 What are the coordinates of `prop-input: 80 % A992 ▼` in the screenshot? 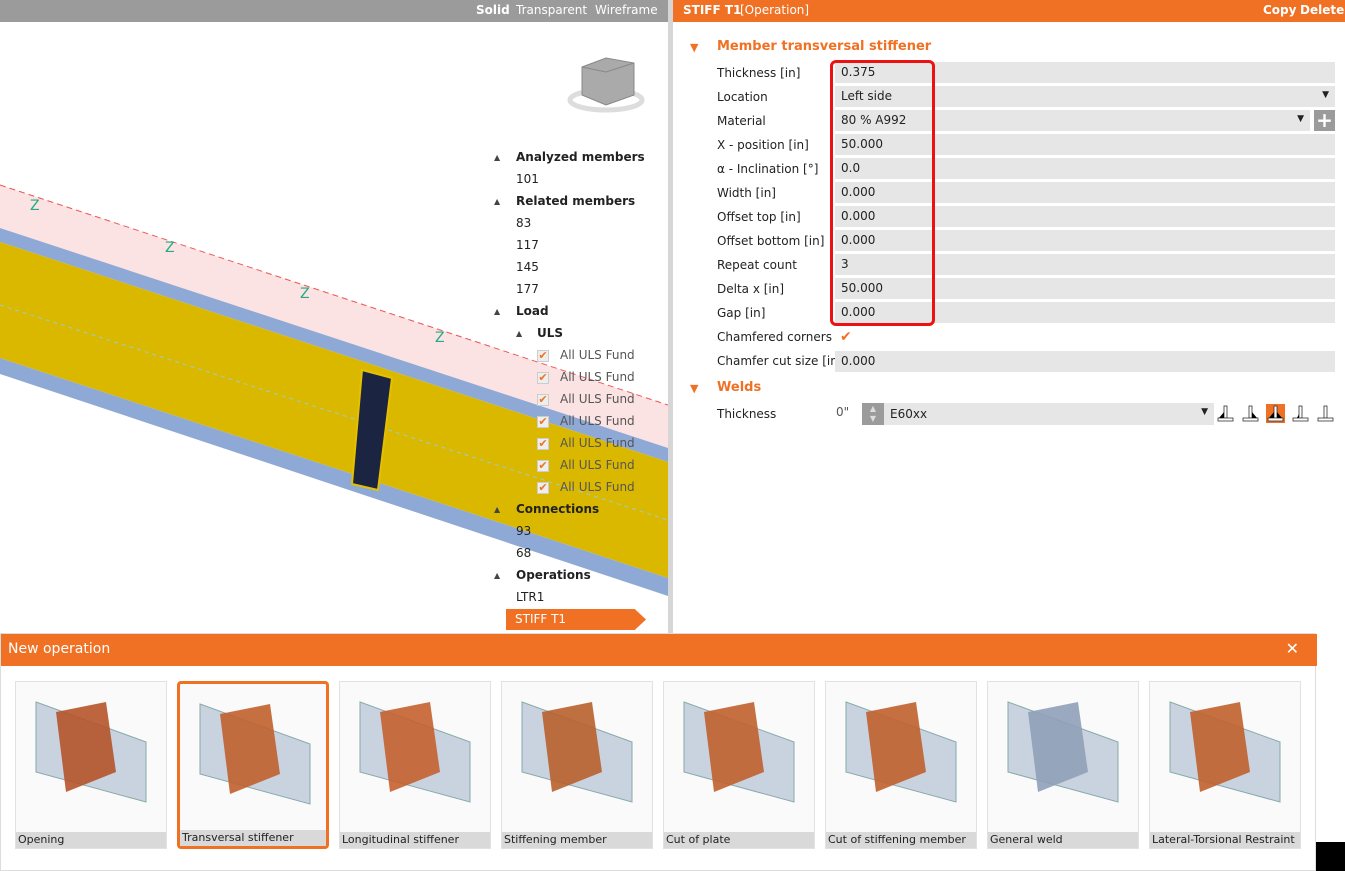 It's located at (1072, 120).